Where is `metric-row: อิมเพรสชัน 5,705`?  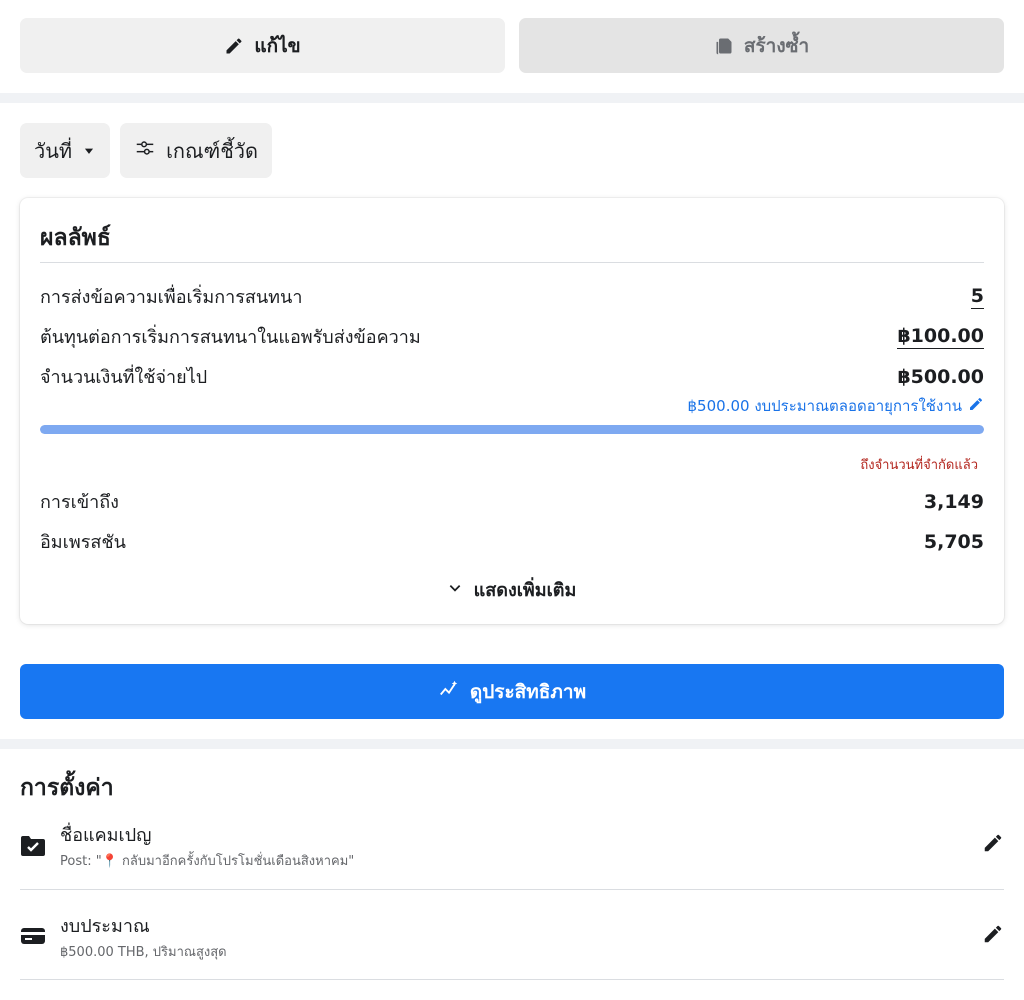
metric-row: อิมเพรสชัน 5,705 is located at coordinates (512, 541).